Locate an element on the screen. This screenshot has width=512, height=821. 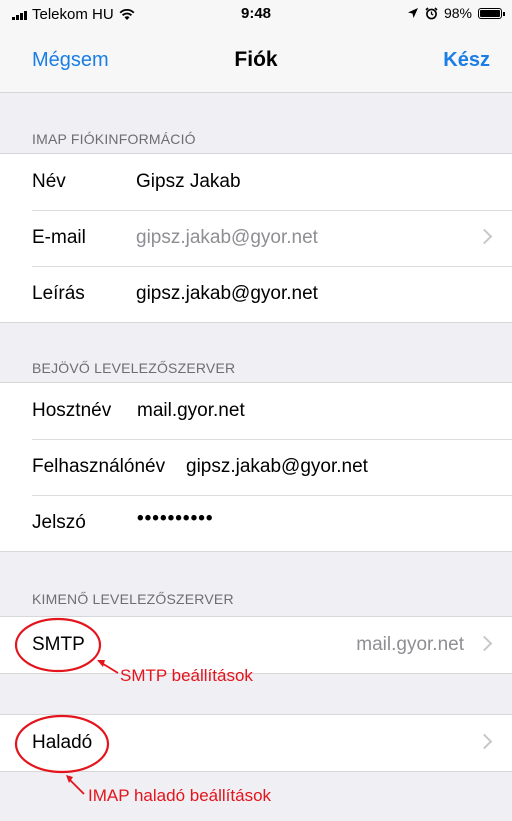
smtp-label: SMTP is located at coordinates (58, 644).